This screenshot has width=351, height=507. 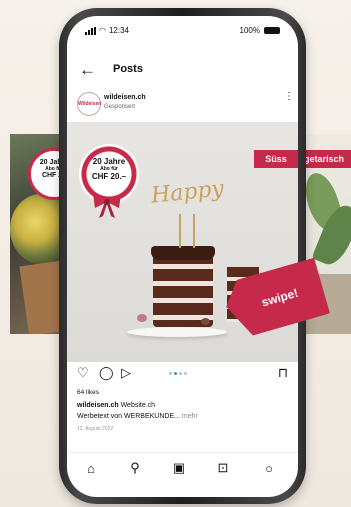 What do you see at coordinates (177, 332) in the screenshot?
I see `cake-stand` at bounding box center [177, 332].